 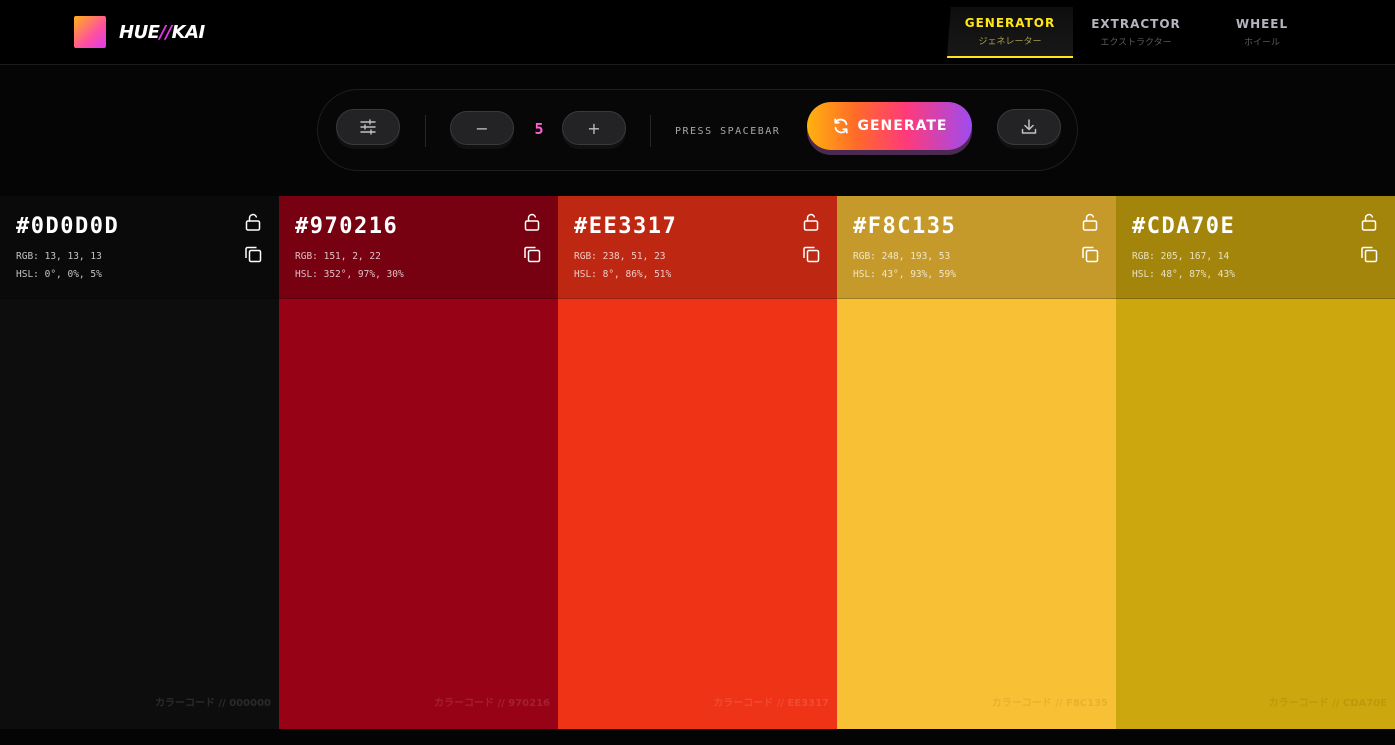 I want to click on hsl-value: HSL: 352°, 97%, 30%, so click(x=349, y=274).